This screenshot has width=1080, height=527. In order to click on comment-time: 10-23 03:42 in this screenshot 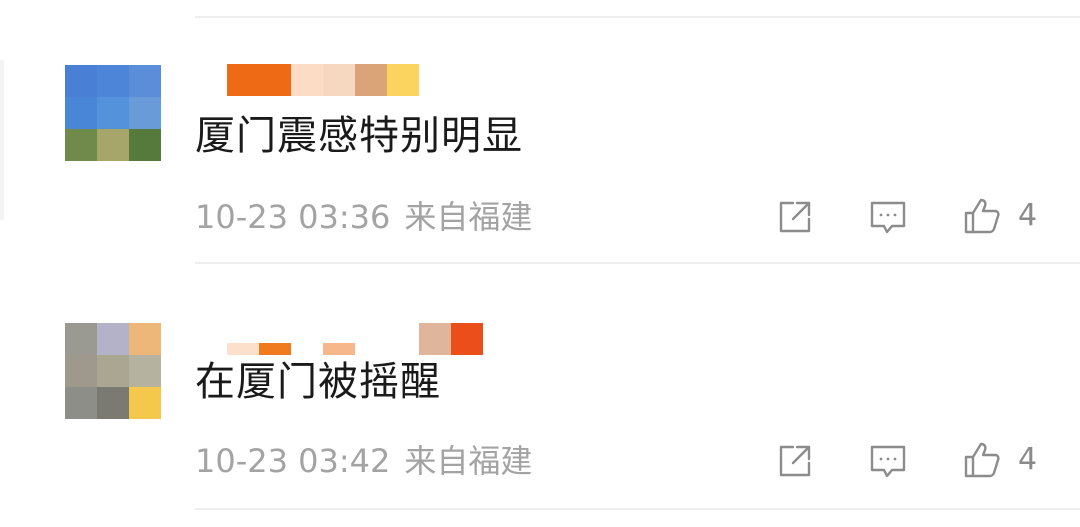, I will do `click(293, 461)`.